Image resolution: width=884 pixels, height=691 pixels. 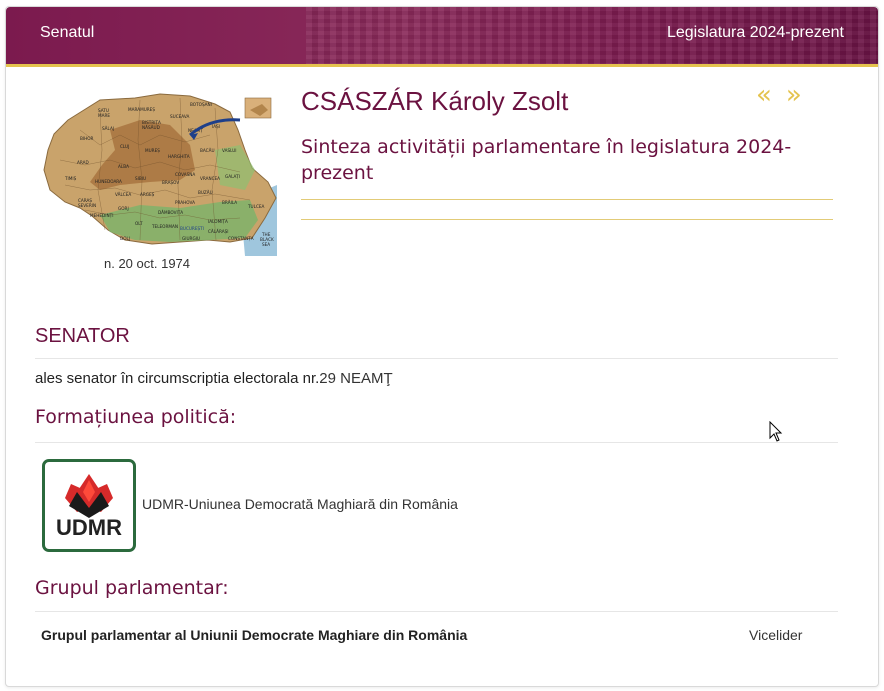 I want to click on svg-text: BRAȘOV, so click(x=170, y=182).